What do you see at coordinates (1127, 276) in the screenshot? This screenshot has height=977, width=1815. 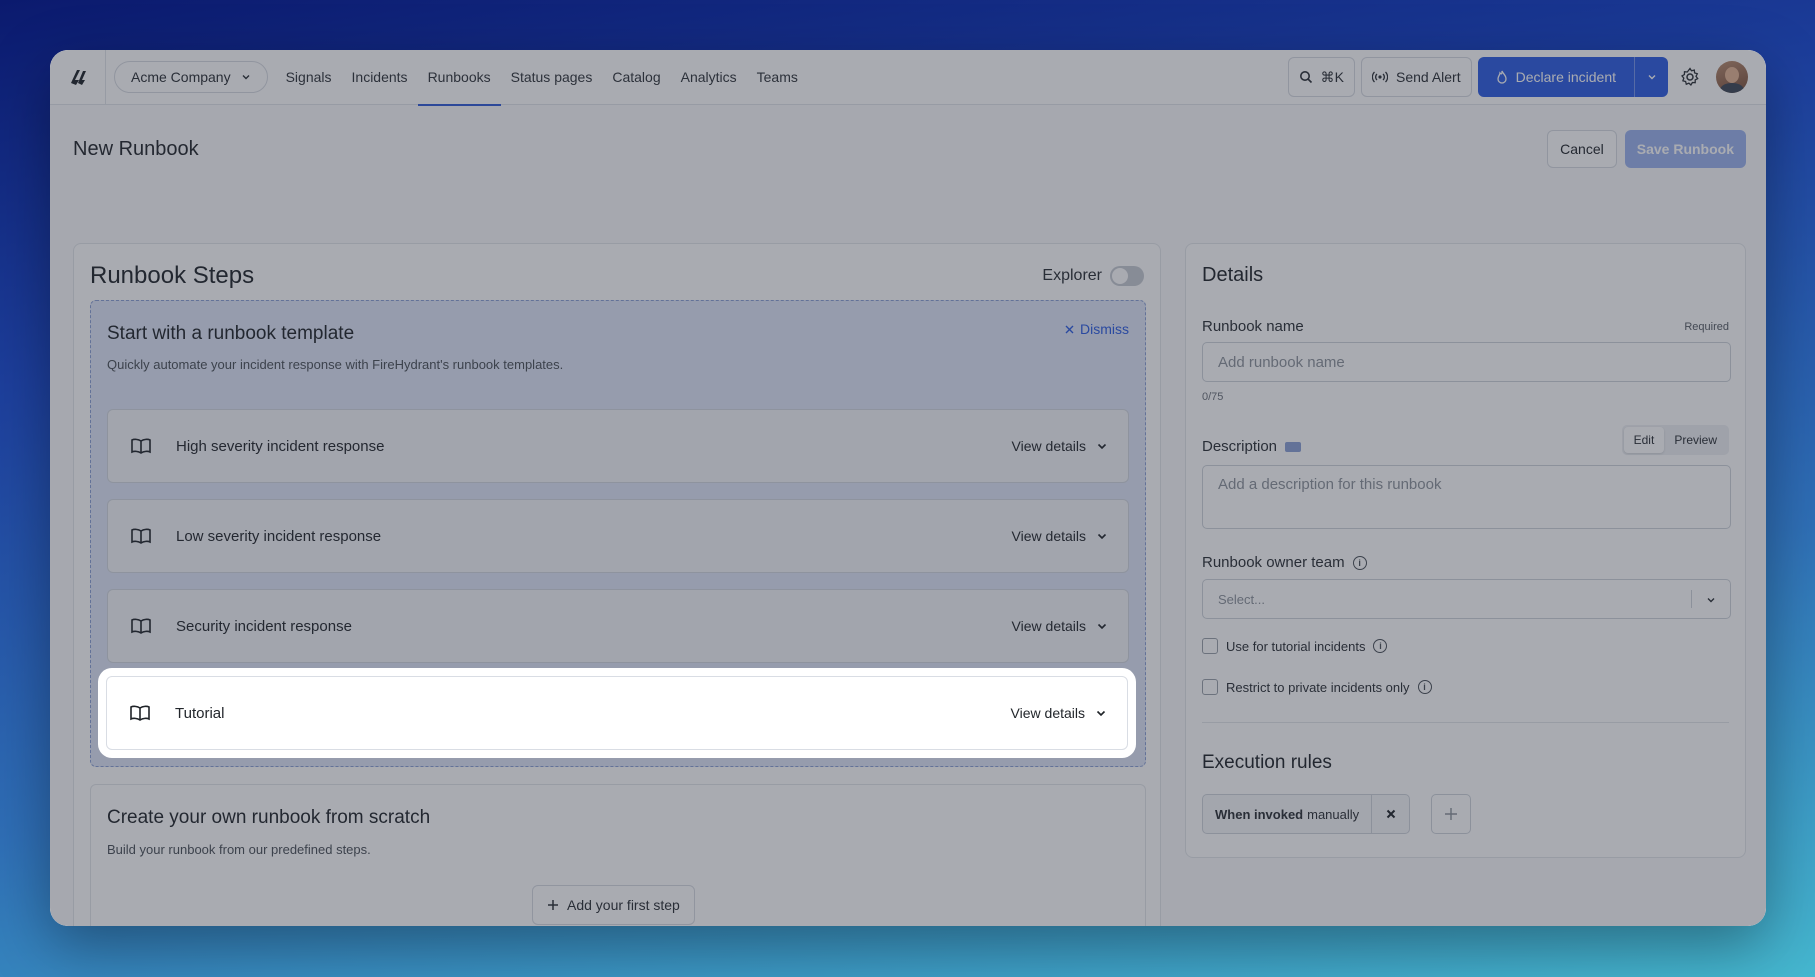 I see `explorer-toggle` at bounding box center [1127, 276].